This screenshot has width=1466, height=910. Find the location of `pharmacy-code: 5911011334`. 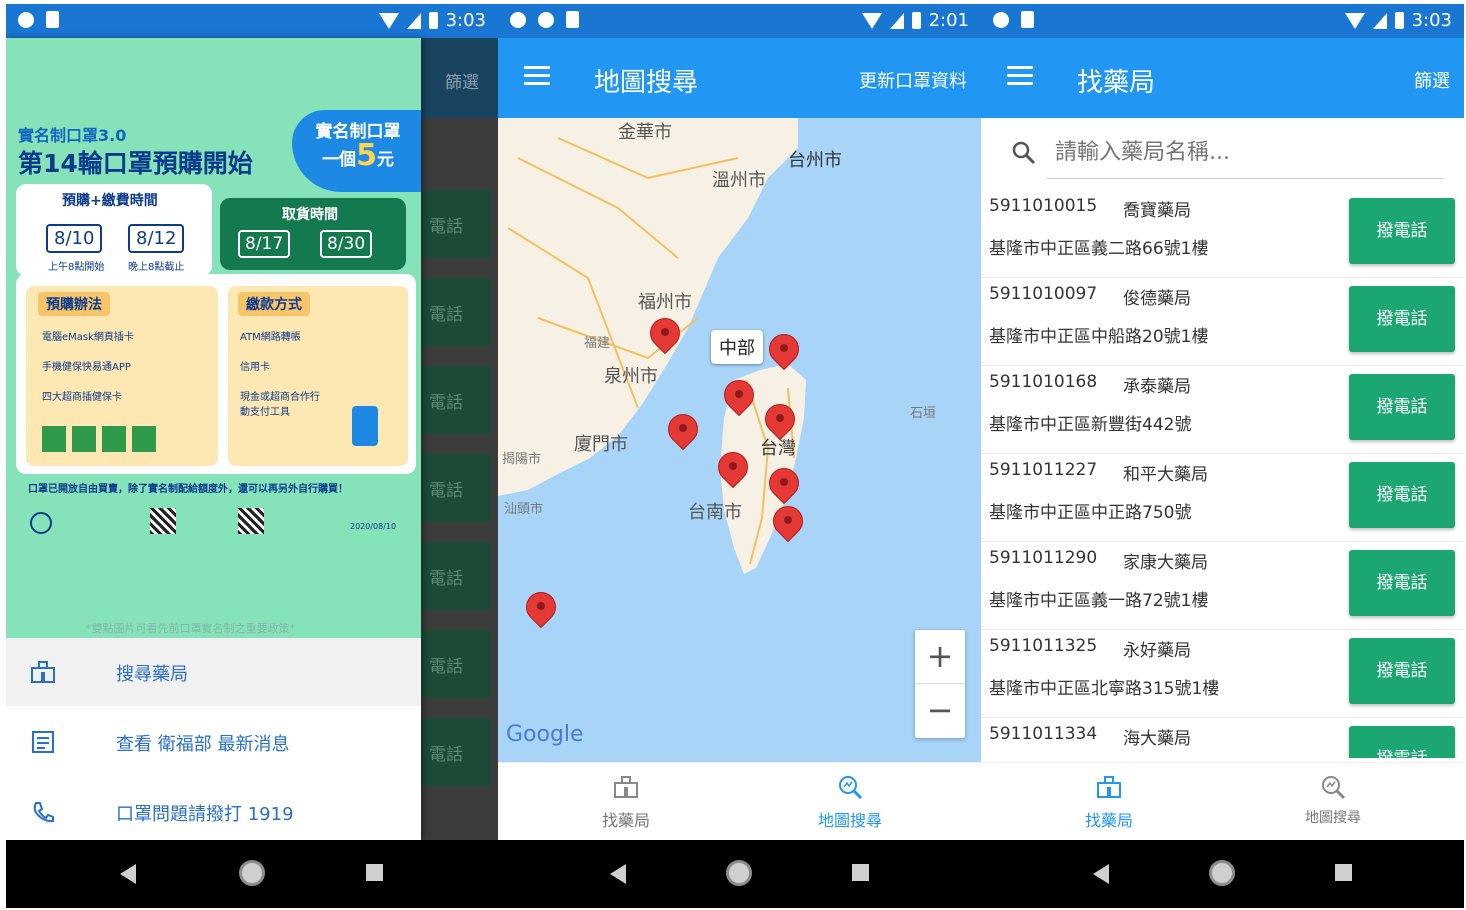

pharmacy-code: 5911011334 is located at coordinates (1043, 734).